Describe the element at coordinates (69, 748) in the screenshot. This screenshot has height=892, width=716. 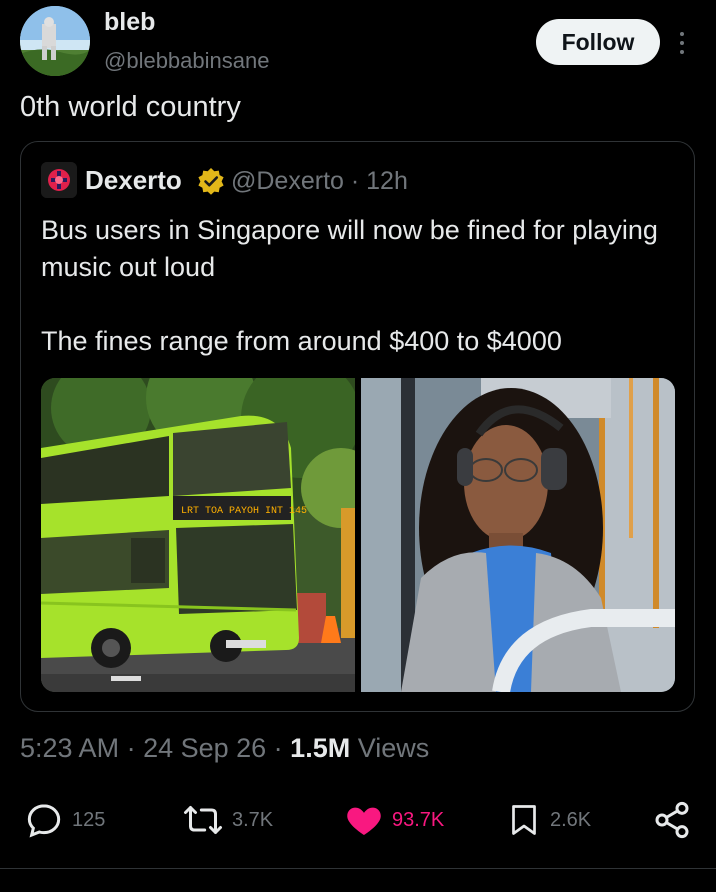
I see `tweet-time: 5:23 AM` at that location.